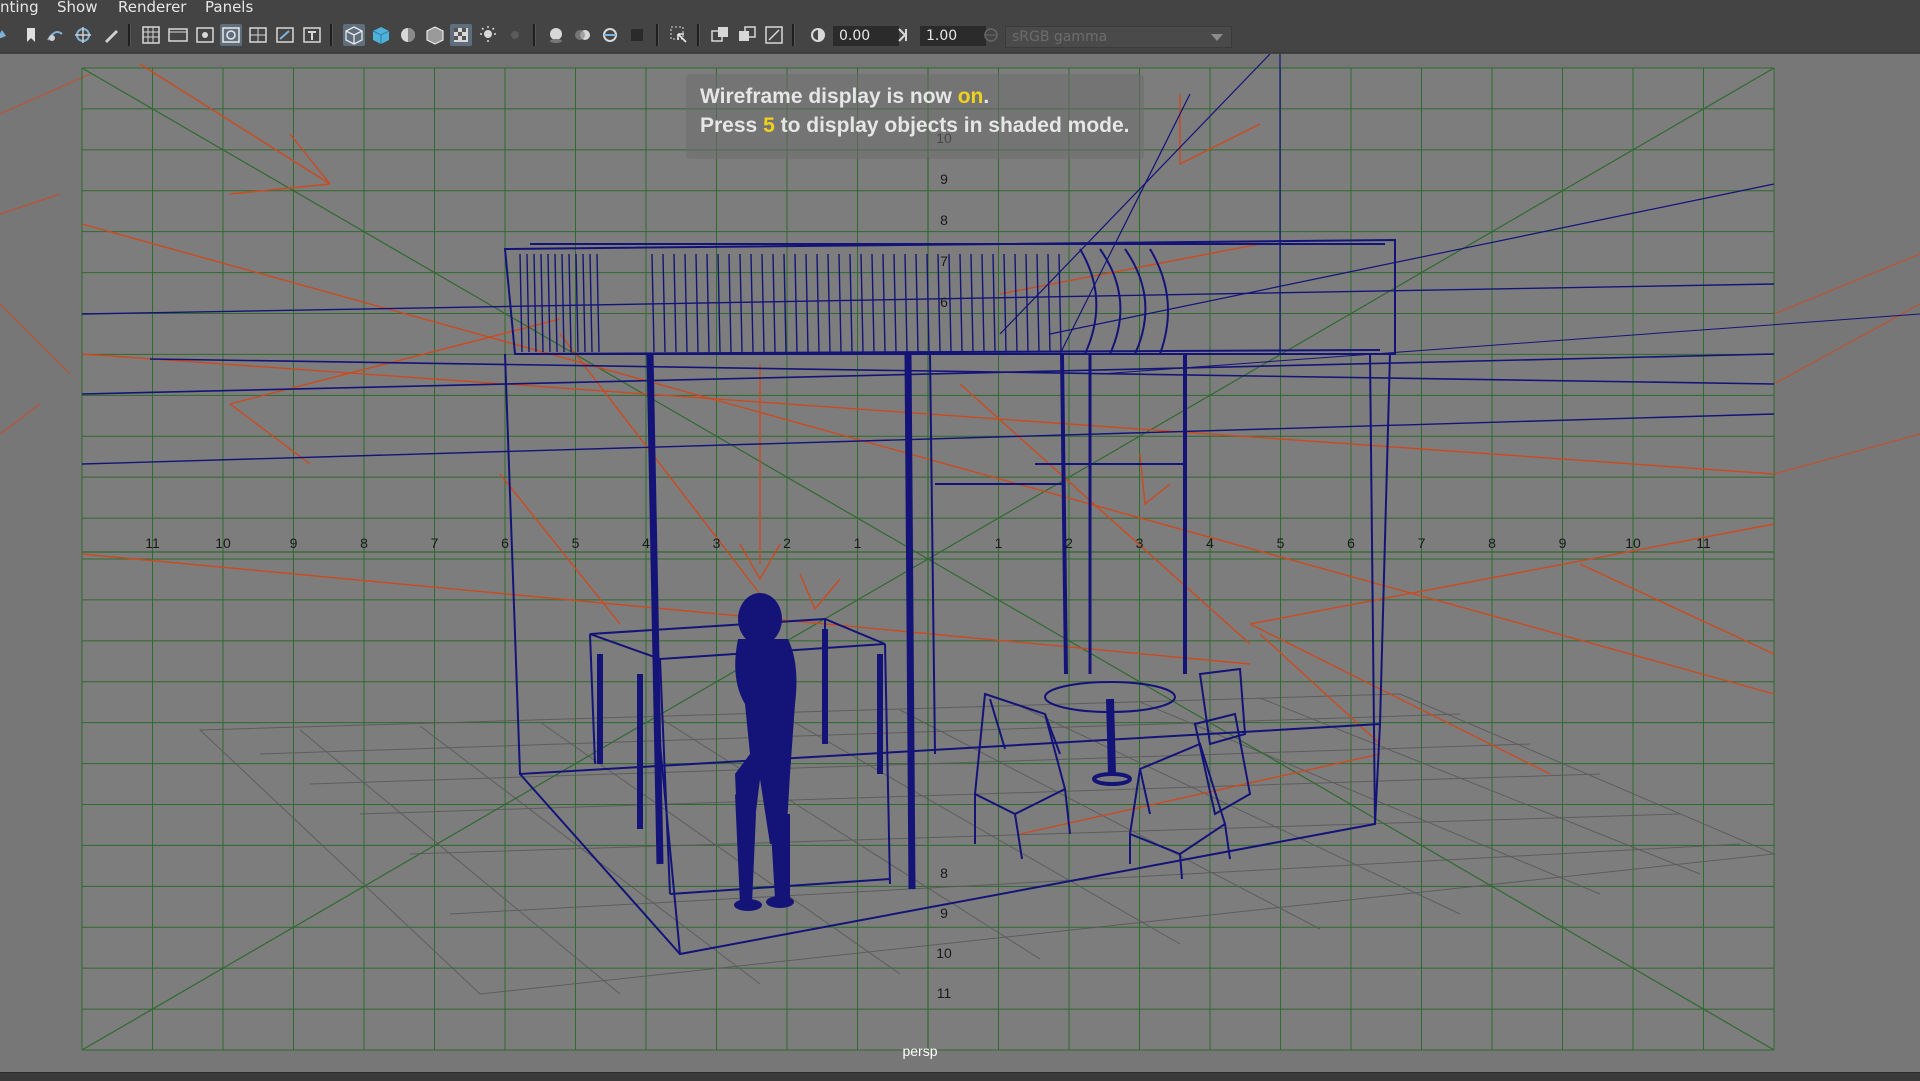  What do you see at coordinates (991, 35) in the screenshot?
I see `color-management-icon` at bounding box center [991, 35].